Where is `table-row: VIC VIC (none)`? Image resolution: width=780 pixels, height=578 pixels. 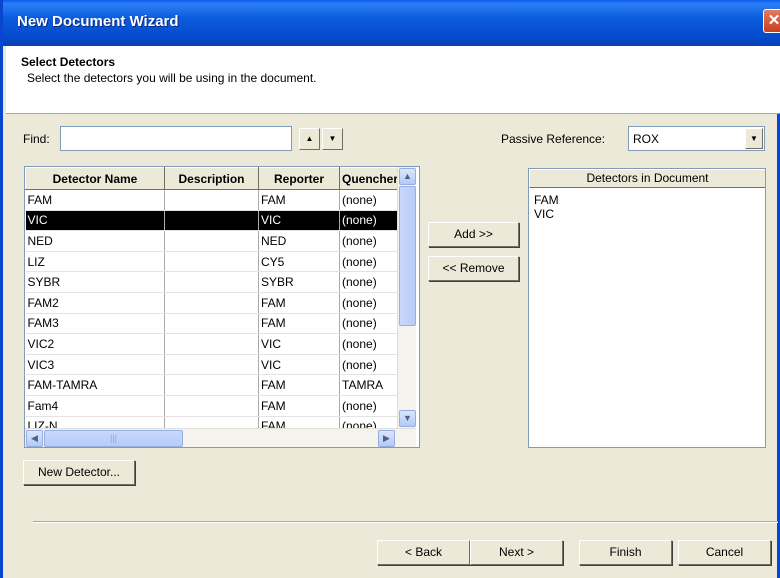
table-row: VIC VIC (none) is located at coordinates (213, 221).